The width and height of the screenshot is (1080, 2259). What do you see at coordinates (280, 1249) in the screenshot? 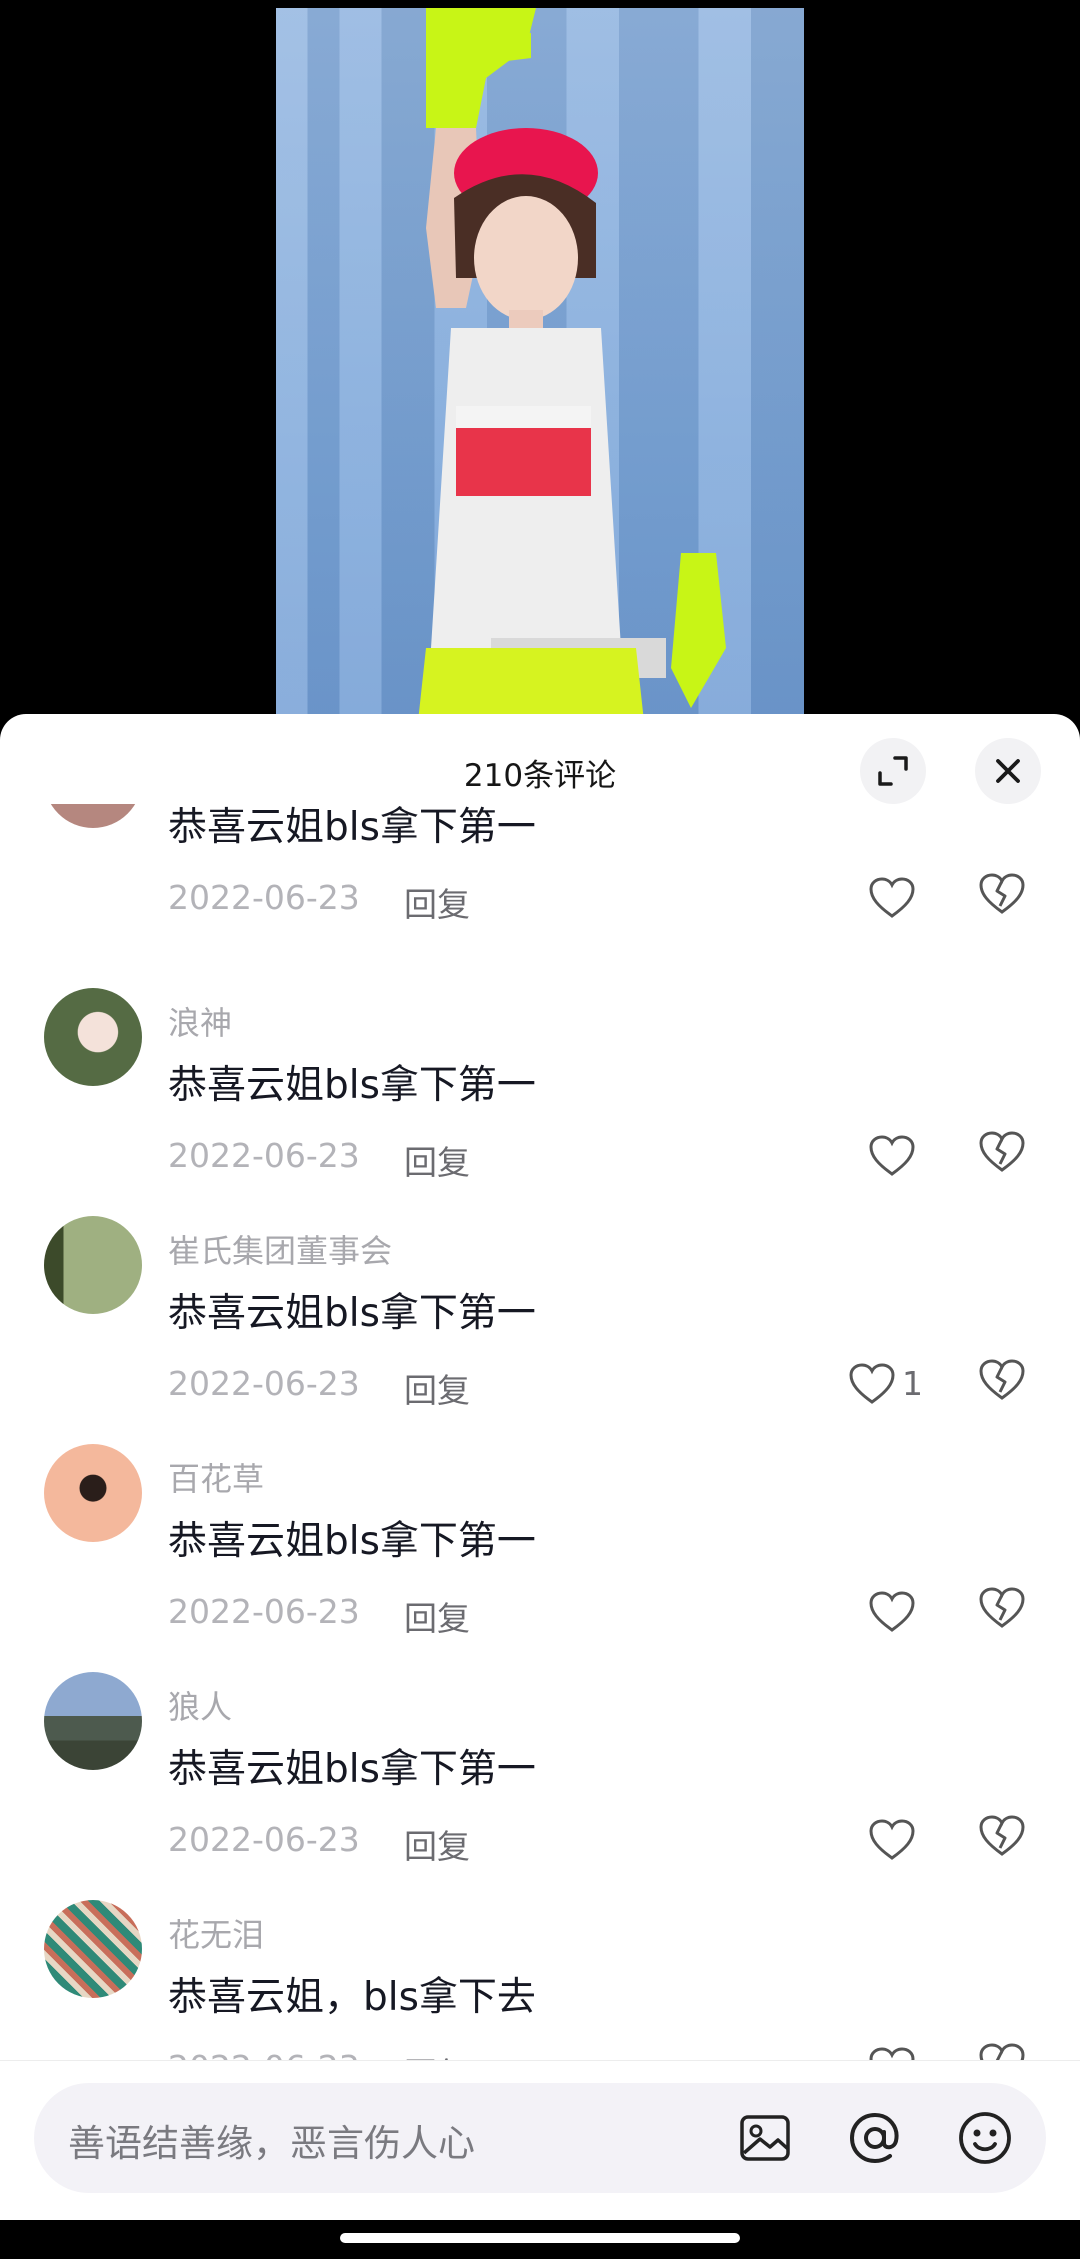
I see `comment-username: 崔氏集团董事会` at bounding box center [280, 1249].